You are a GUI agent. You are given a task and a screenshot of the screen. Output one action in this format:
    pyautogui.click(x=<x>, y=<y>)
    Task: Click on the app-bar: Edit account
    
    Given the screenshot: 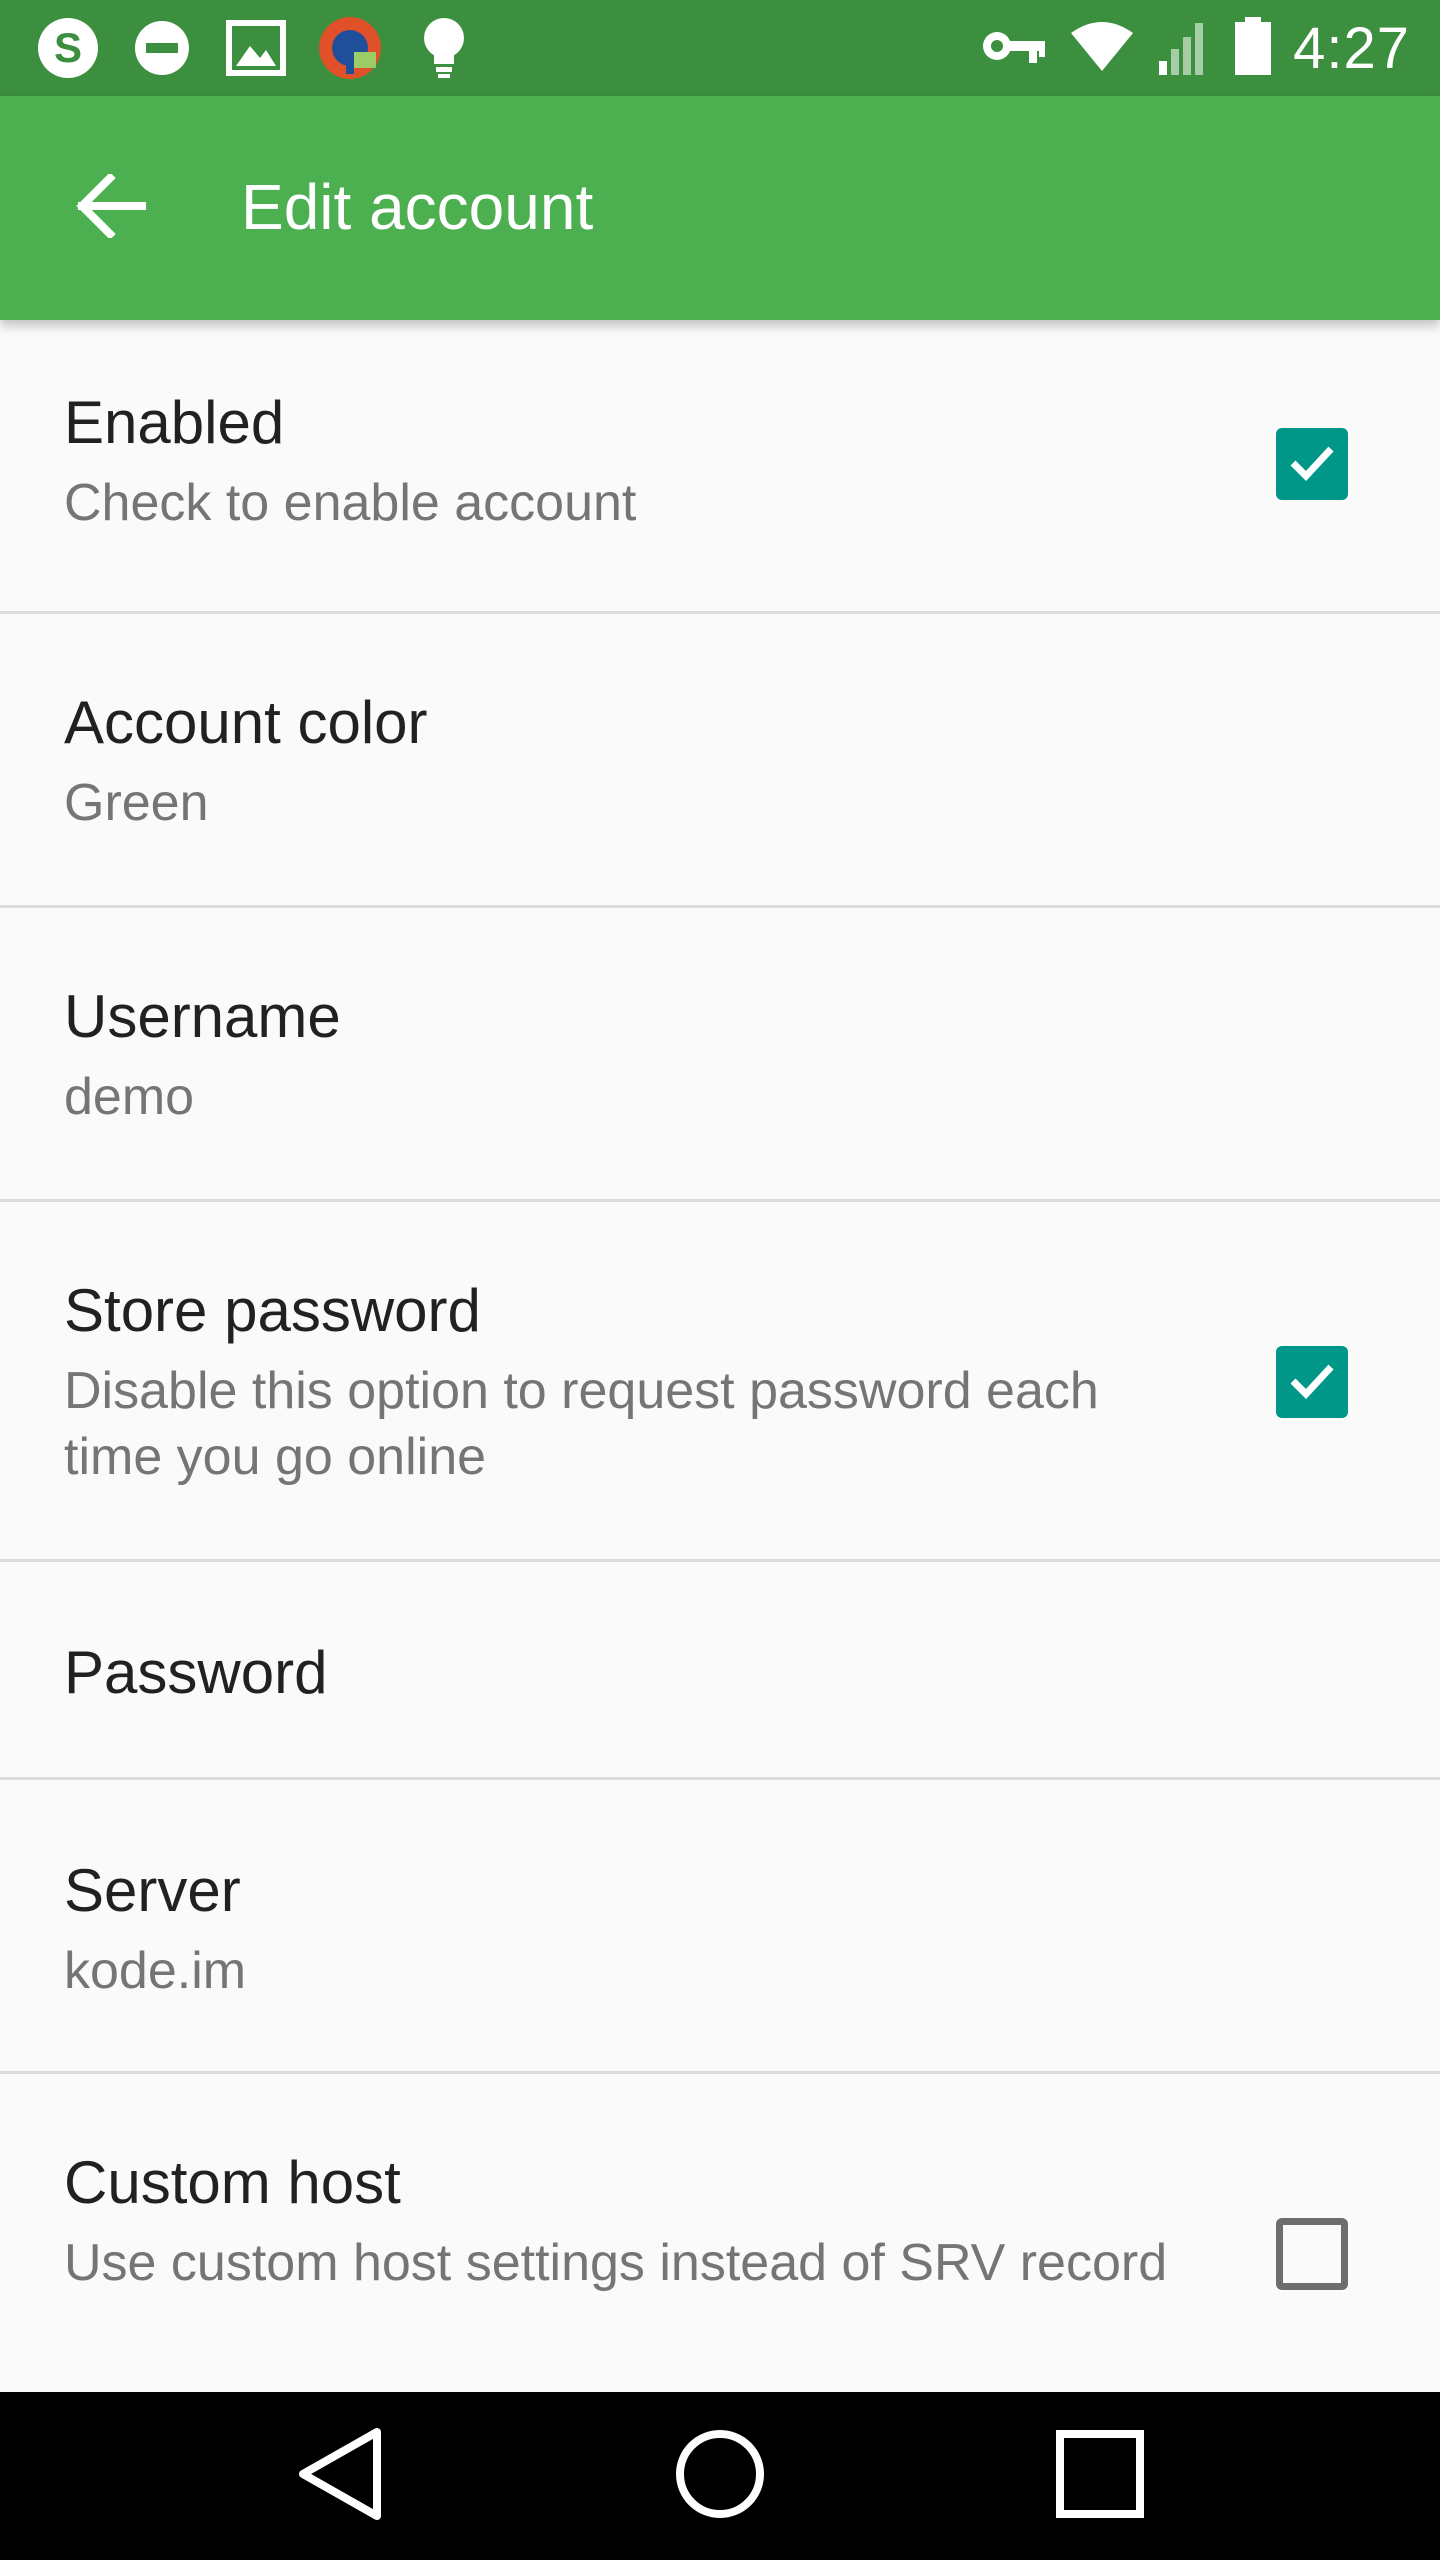 What is the action you would take?
    pyautogui.click(x=720, y=208)
    